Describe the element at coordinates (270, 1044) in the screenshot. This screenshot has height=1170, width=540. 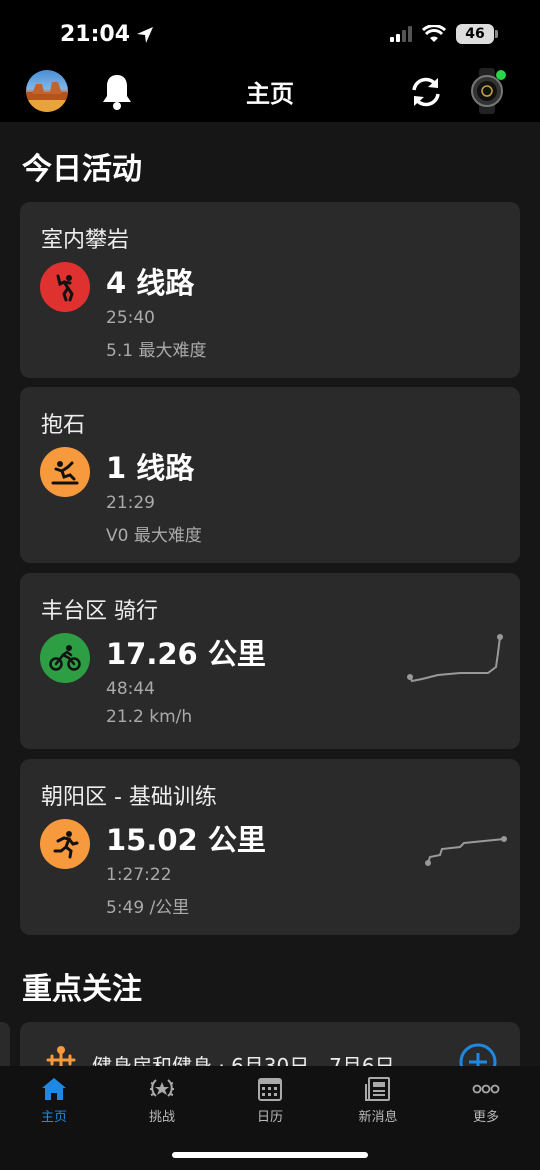
I see `focus-card: 健身房和健身 · 6月30日 - 7月6日` at that location.